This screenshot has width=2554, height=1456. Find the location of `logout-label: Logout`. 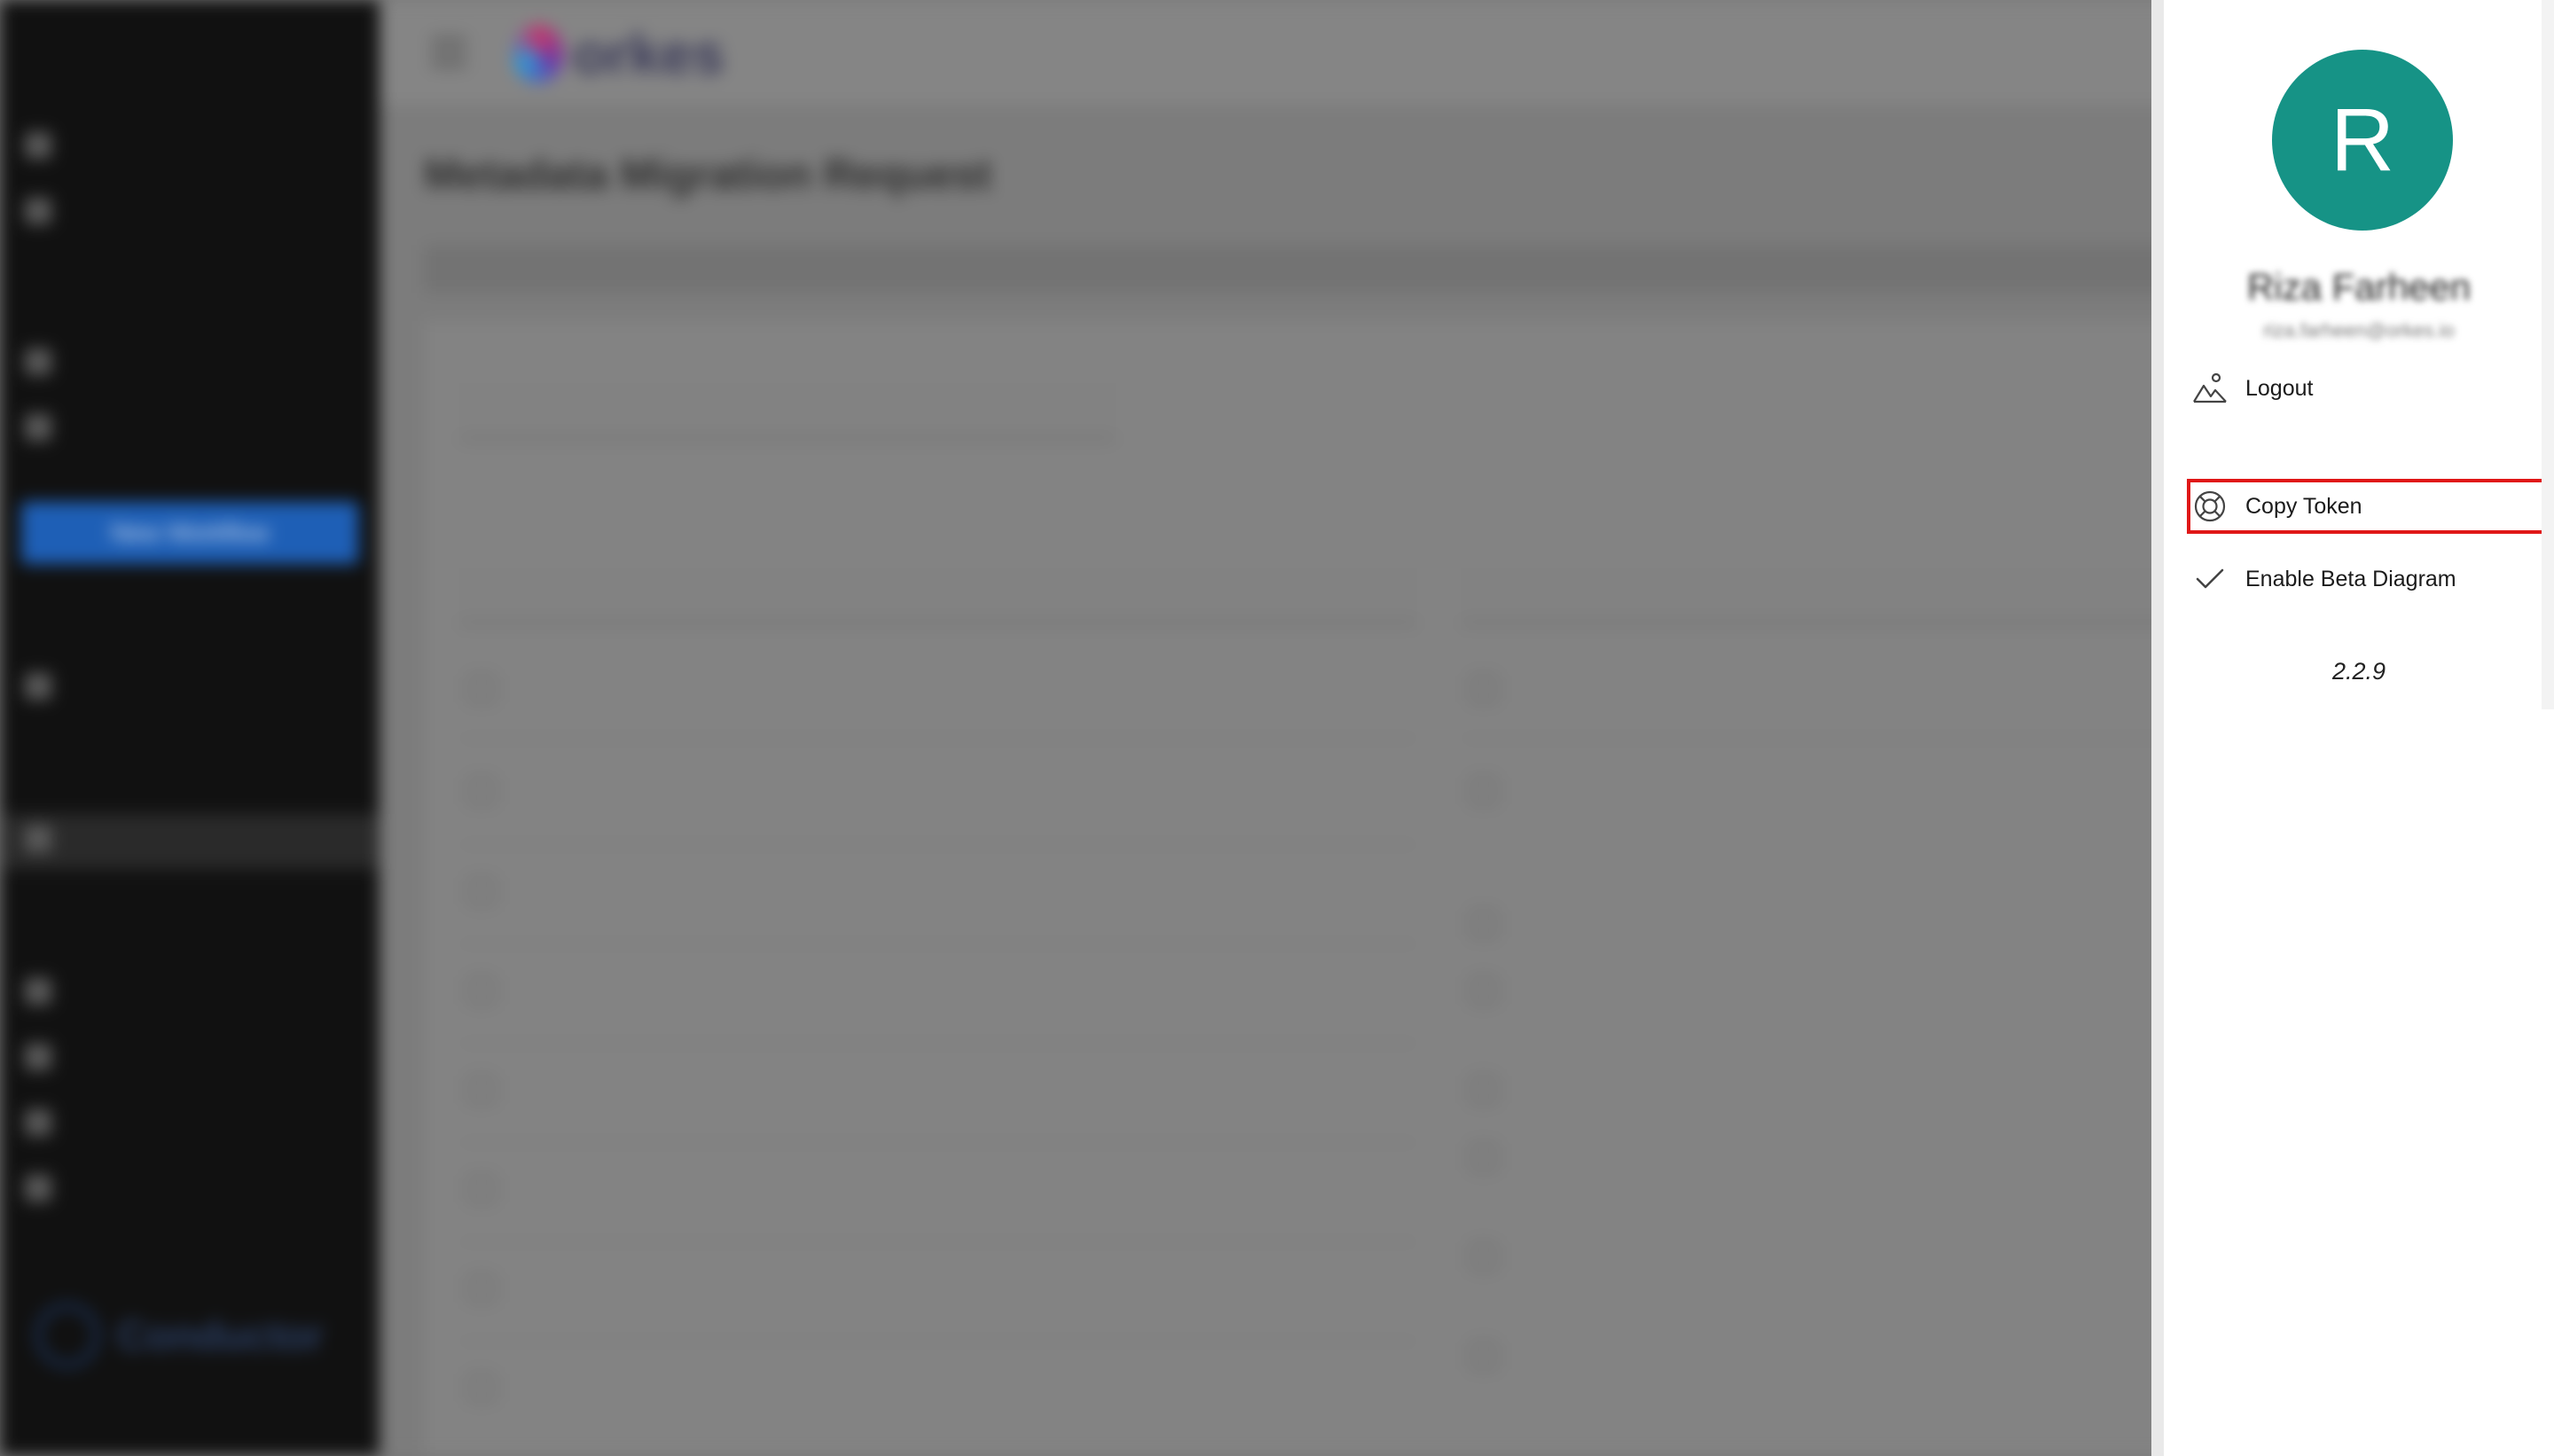

logout-label: Logout is located at coordinates (2279, 388).